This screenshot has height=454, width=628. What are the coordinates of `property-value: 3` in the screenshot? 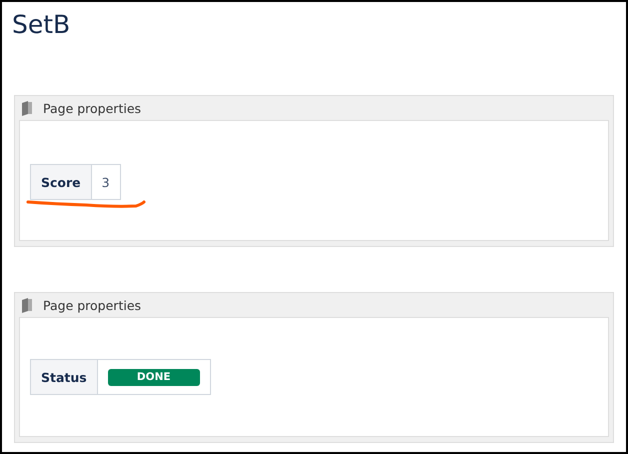 It's located at (105, 182).